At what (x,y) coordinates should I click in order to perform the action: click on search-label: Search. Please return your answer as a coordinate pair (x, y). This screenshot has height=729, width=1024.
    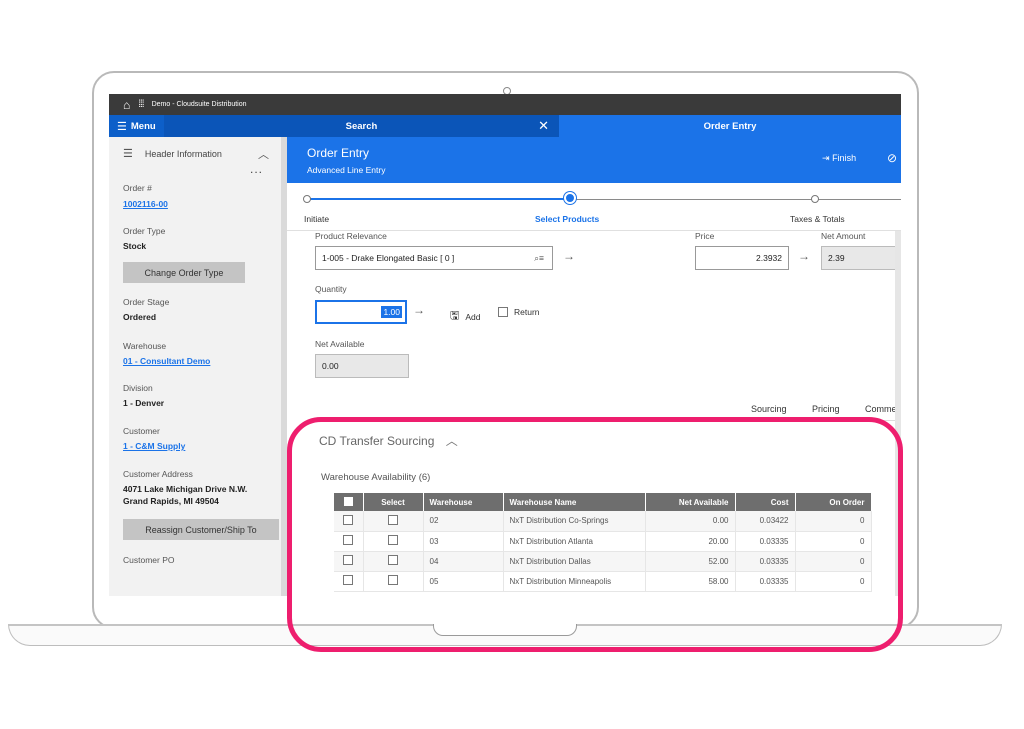
    Looking at the image, I should click on (361, 126).